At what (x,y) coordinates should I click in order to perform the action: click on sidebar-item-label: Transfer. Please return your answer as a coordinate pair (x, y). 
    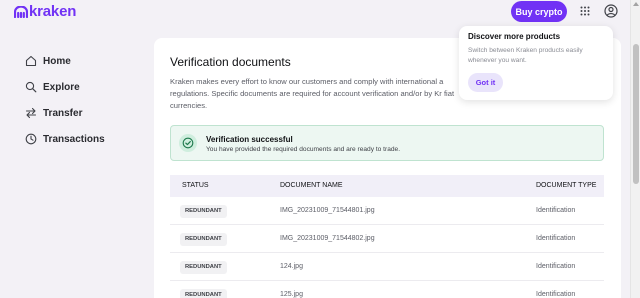
    Looking at the image, I should click on (63, 113).